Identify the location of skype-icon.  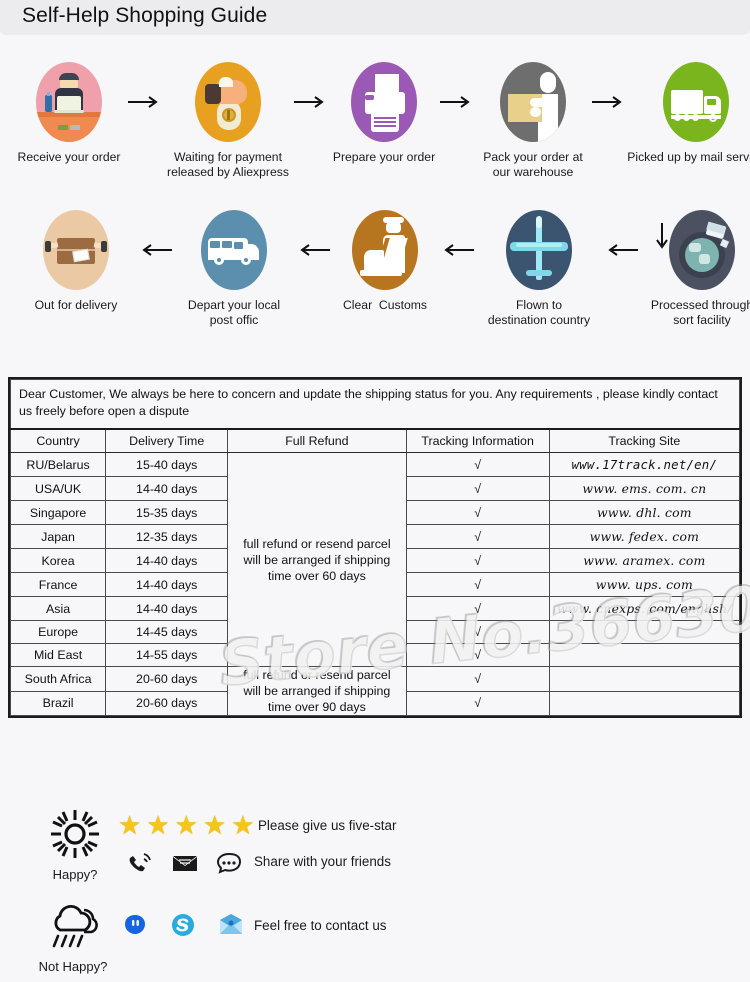
(183, 925).